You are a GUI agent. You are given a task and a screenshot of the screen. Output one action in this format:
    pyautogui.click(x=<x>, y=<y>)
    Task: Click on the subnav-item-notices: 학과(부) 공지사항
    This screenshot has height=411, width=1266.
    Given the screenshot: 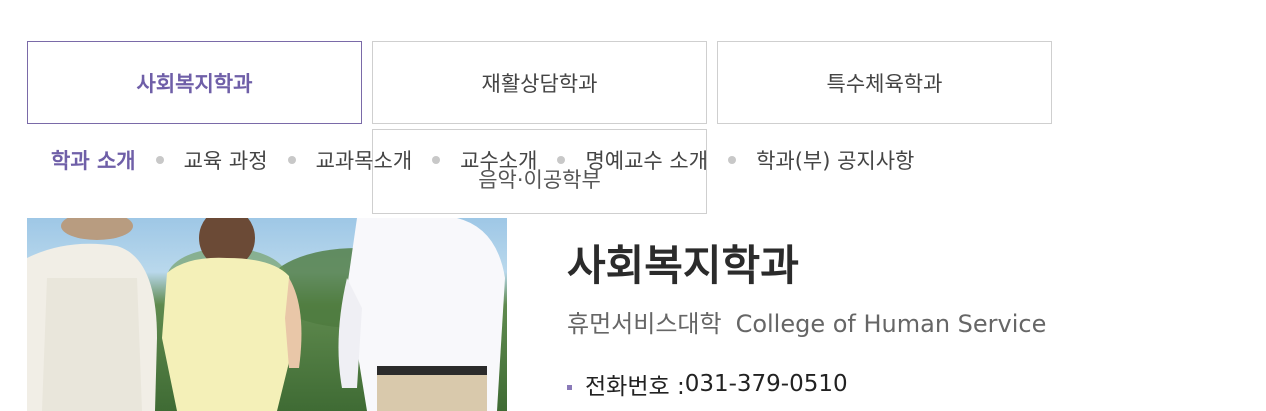 What is the action you would take?
    pyautogui.click(x=835, y=160)
    